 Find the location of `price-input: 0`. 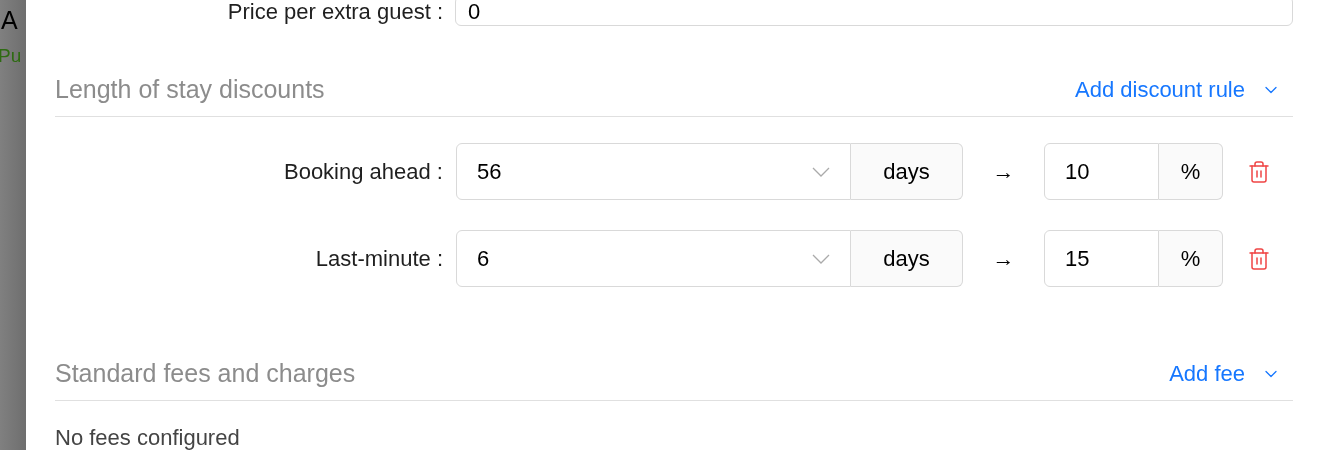

price-input: 0 is located at coordinates (874, 13).